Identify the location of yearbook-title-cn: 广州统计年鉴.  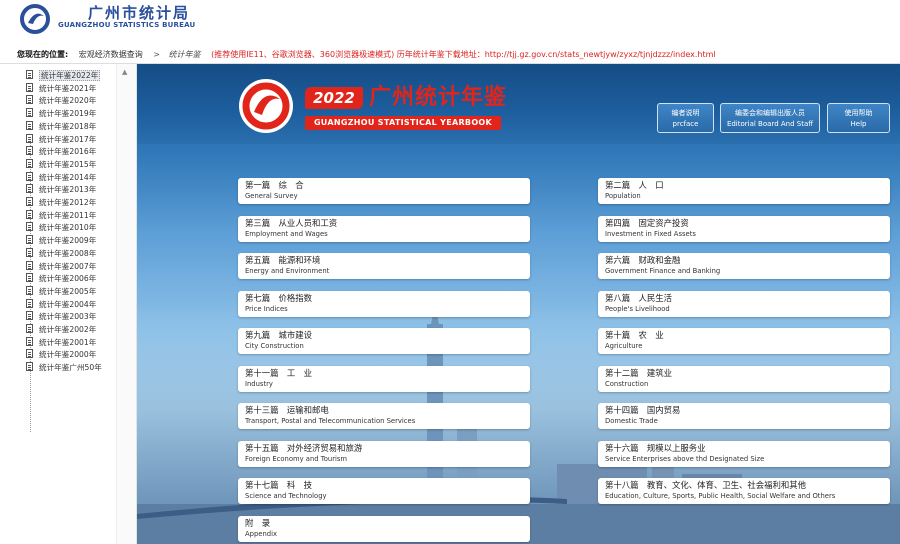
(438, 97).